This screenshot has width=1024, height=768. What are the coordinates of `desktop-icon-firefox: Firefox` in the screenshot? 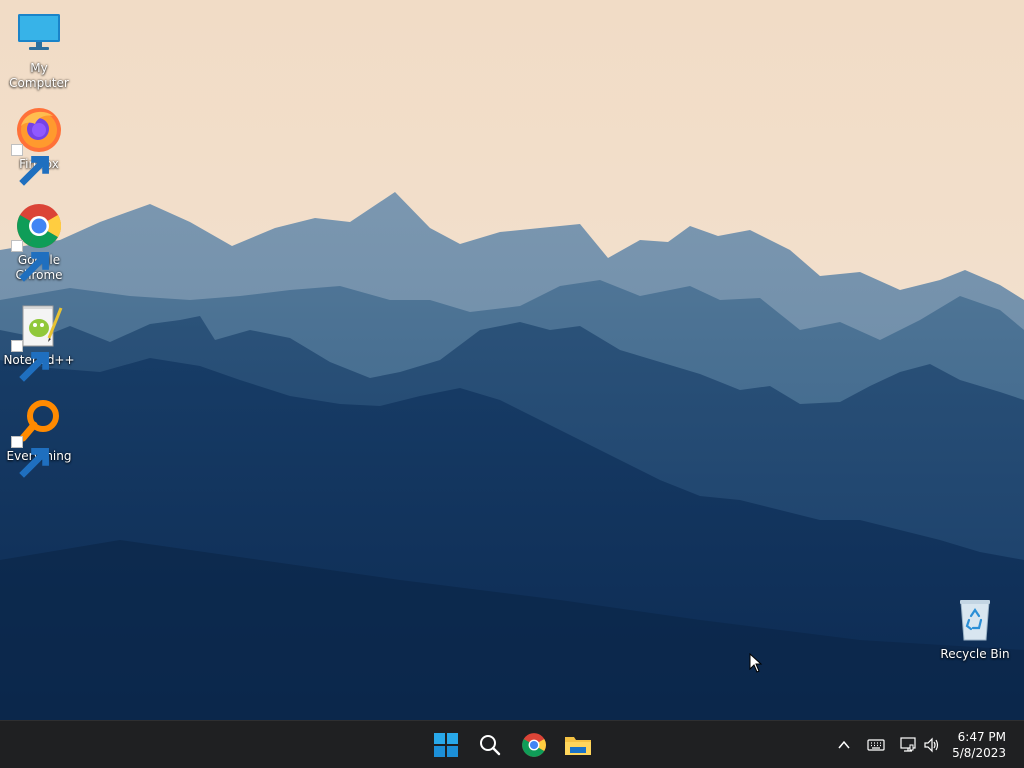 It's located at (39, 146).